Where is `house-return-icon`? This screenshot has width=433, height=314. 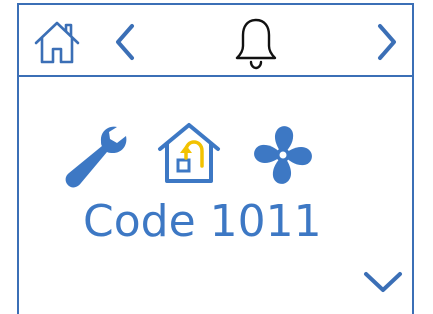 house-return-icon is located at coordinates (189, 153).